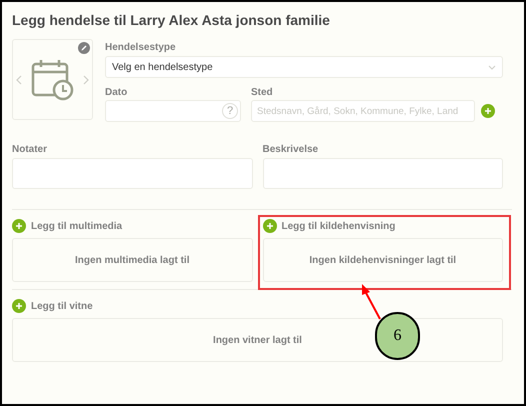  What do you see at coordinates (371, 302) in the screenshot?
I see `callout-arrow` at bounding box center [371, 302].